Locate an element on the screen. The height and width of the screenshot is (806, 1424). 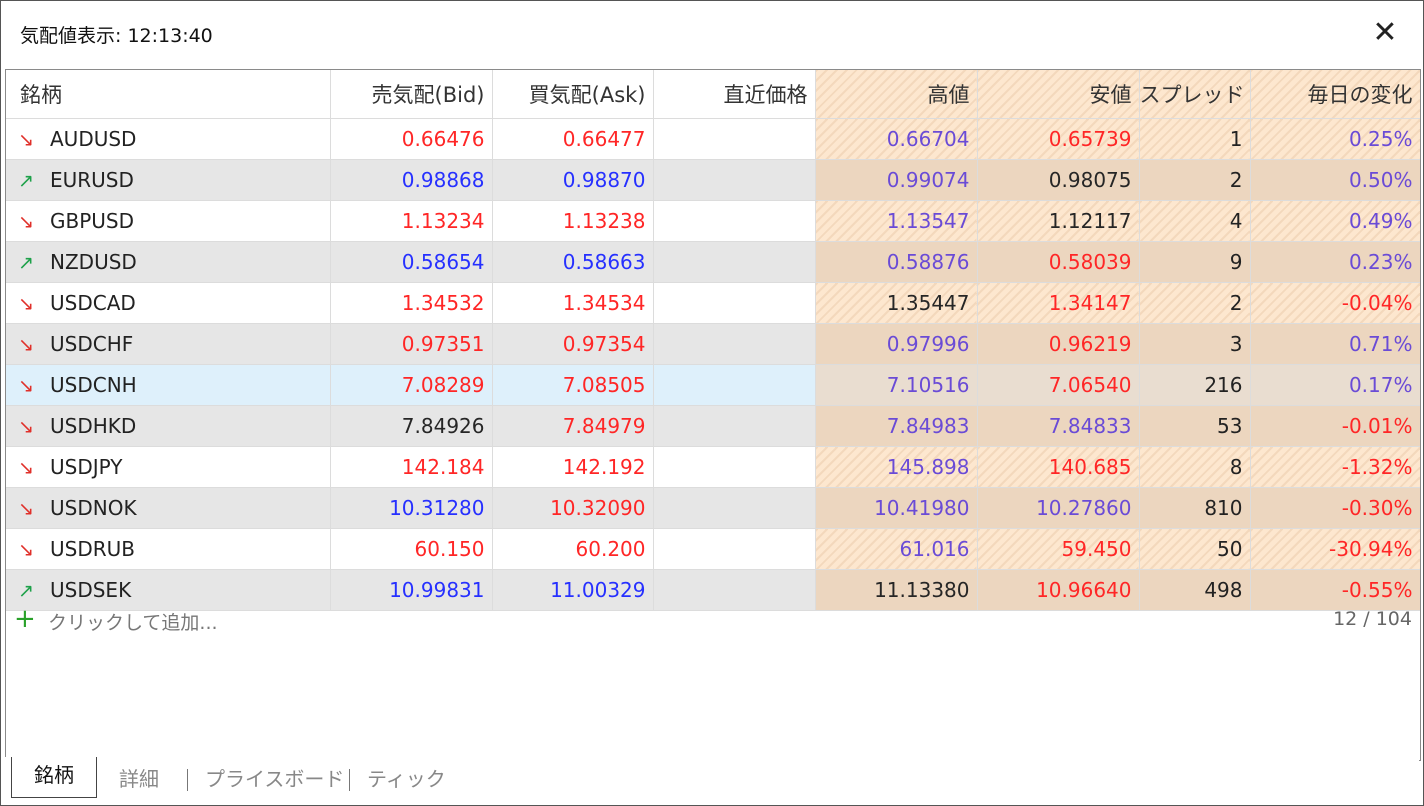
ask-cell: 1.13238 is located at coordinates (573, 221).